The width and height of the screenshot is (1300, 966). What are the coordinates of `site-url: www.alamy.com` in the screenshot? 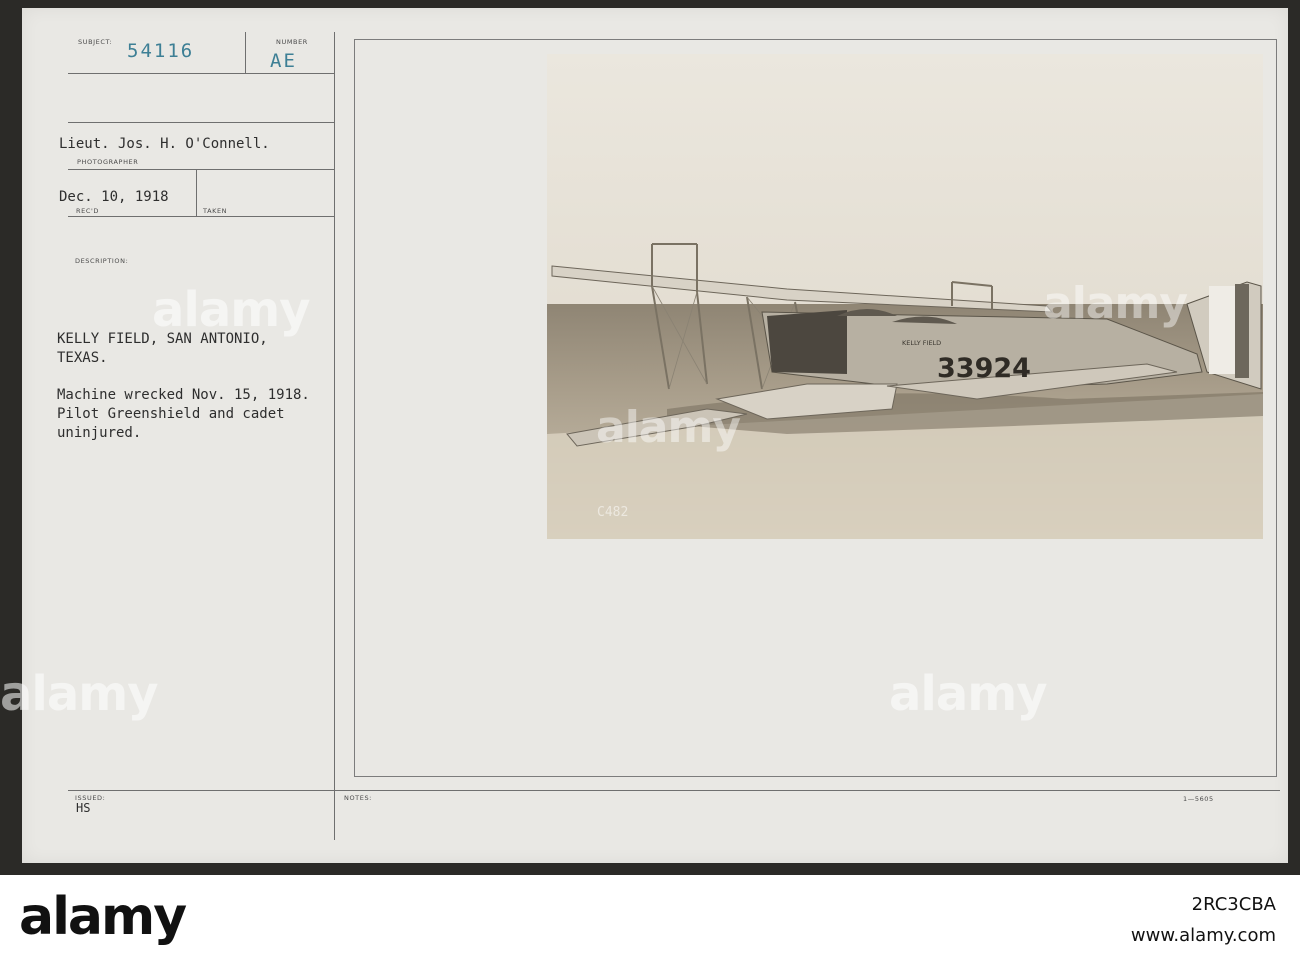 It's located at (1203, 935).